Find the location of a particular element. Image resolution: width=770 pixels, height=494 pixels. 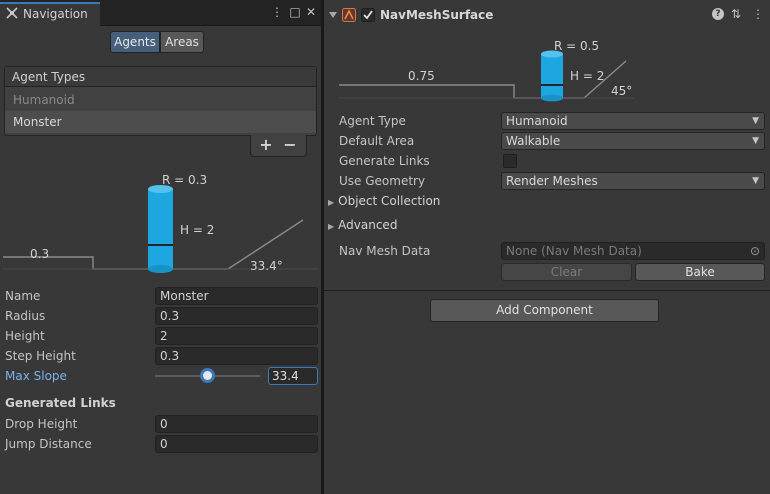

agent-diagram: R = 0.3 H = 2 0.3 33.4° is located at coordinates (160, 223).